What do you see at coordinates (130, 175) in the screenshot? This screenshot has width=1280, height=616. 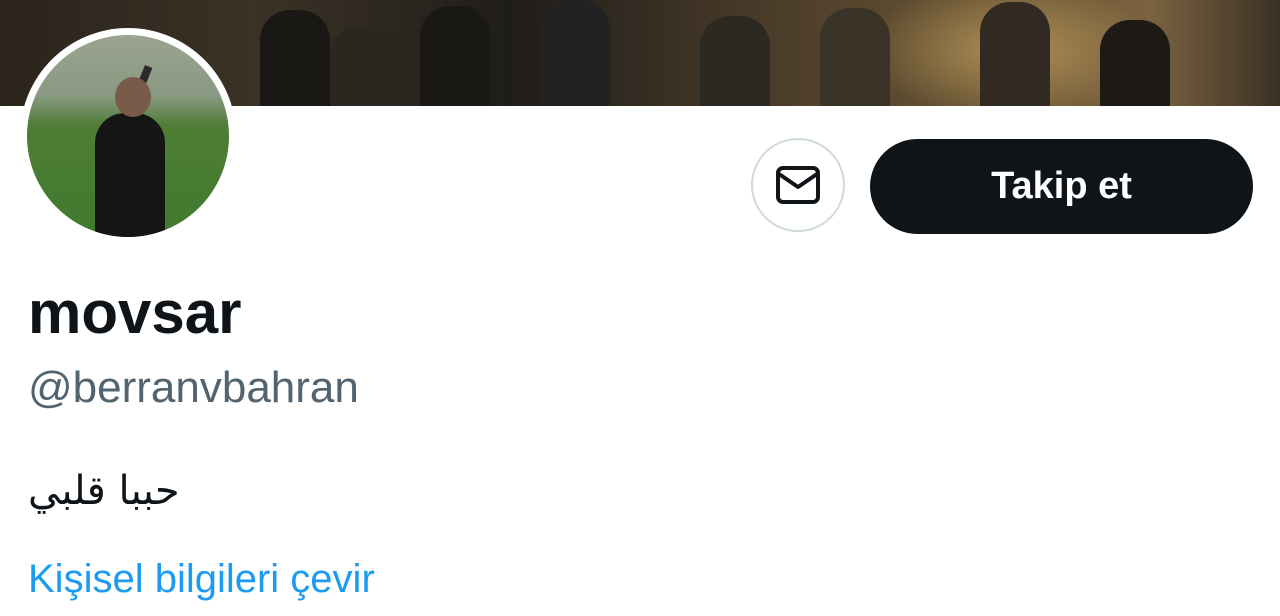 I see `avatar-person` at bounding box center [130, 175].